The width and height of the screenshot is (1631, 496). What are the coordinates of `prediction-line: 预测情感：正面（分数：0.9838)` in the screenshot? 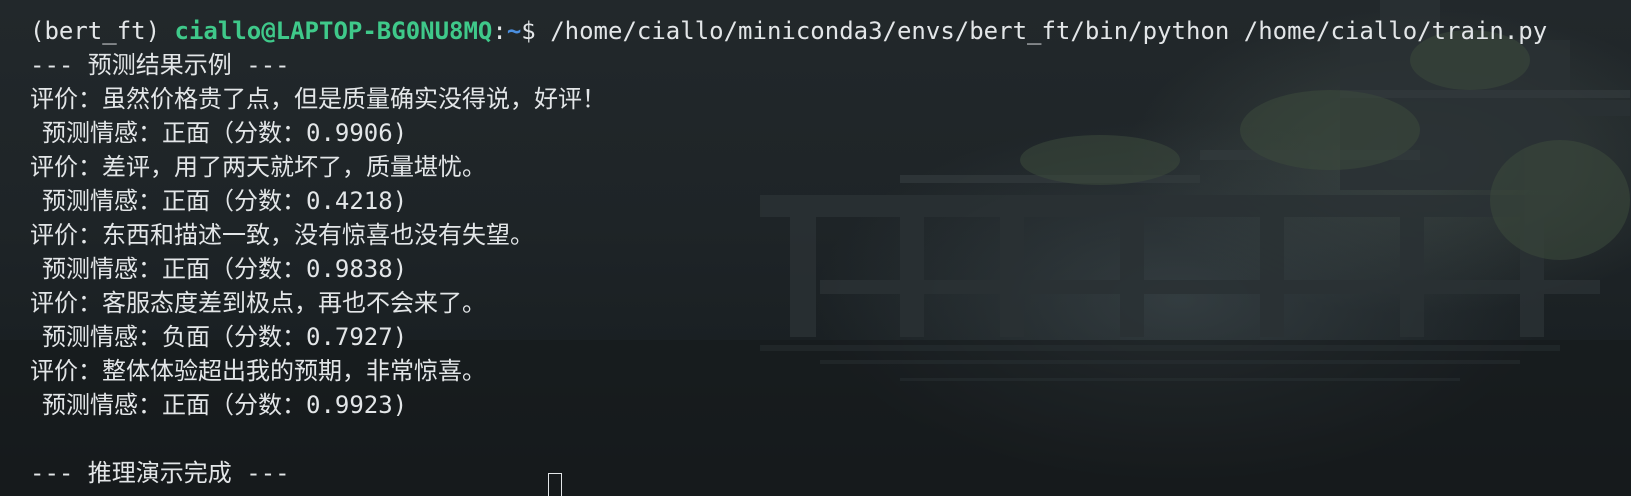 It's located at (225, 269).